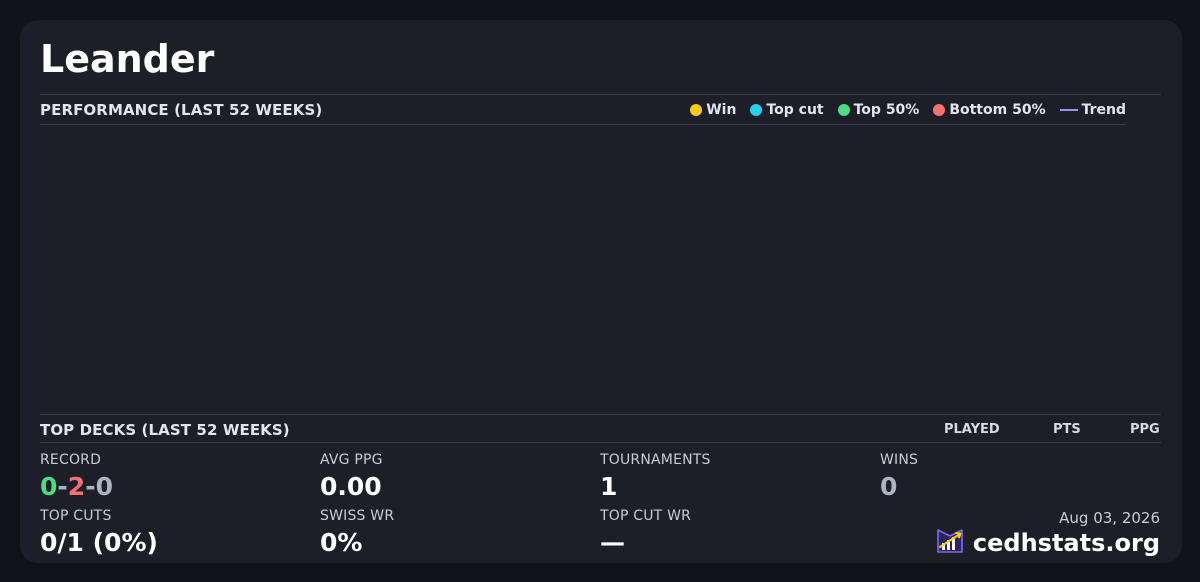  What do you see at coordinates (950, 543) in the screenshot?
I see `cedhstats-logo-icon` at bounding box center [950, 543].